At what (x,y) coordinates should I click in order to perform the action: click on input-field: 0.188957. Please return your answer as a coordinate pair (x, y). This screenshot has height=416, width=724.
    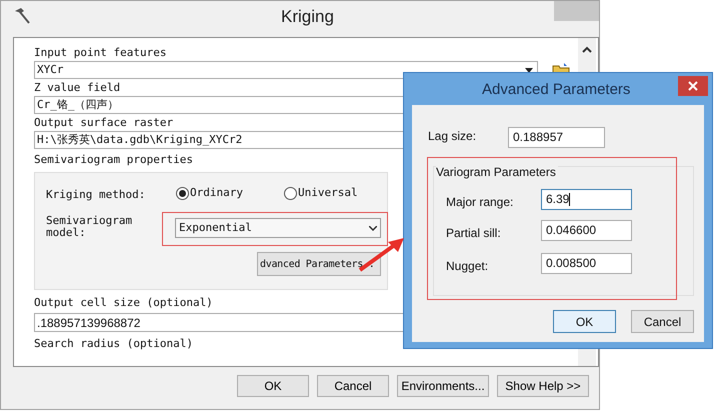
    Looking at the image, I should click on (556, 137).